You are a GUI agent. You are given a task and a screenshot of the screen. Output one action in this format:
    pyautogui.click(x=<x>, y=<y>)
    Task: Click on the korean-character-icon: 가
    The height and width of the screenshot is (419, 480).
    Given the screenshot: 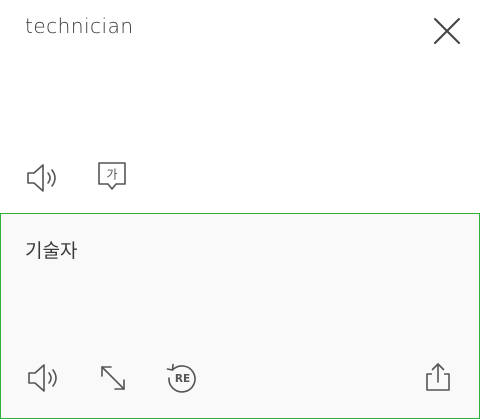 What is the action you would take?
    pyautogui.click(x=112, y=176)
    